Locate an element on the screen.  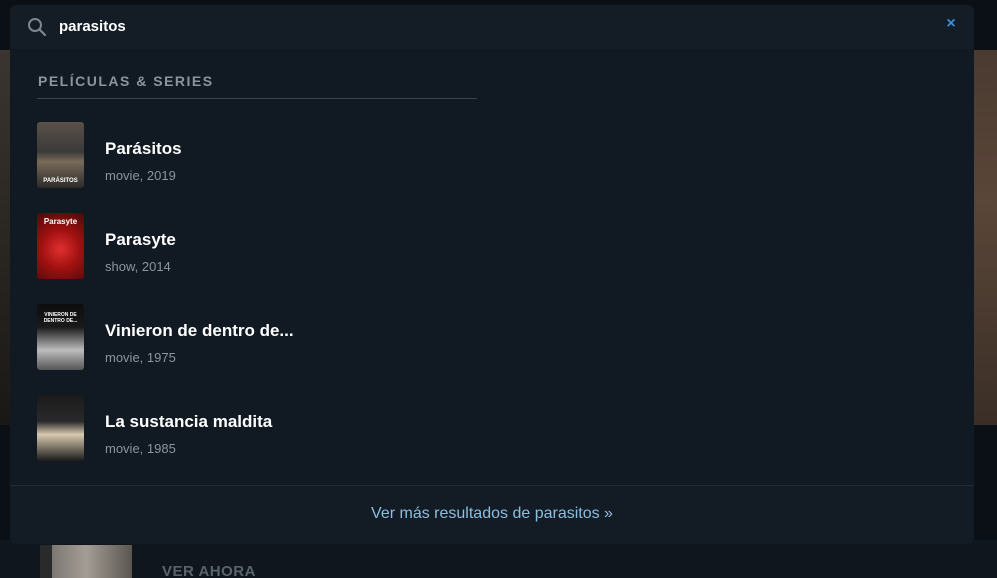
background-bottom-strip is located at coordinates (498, 559).